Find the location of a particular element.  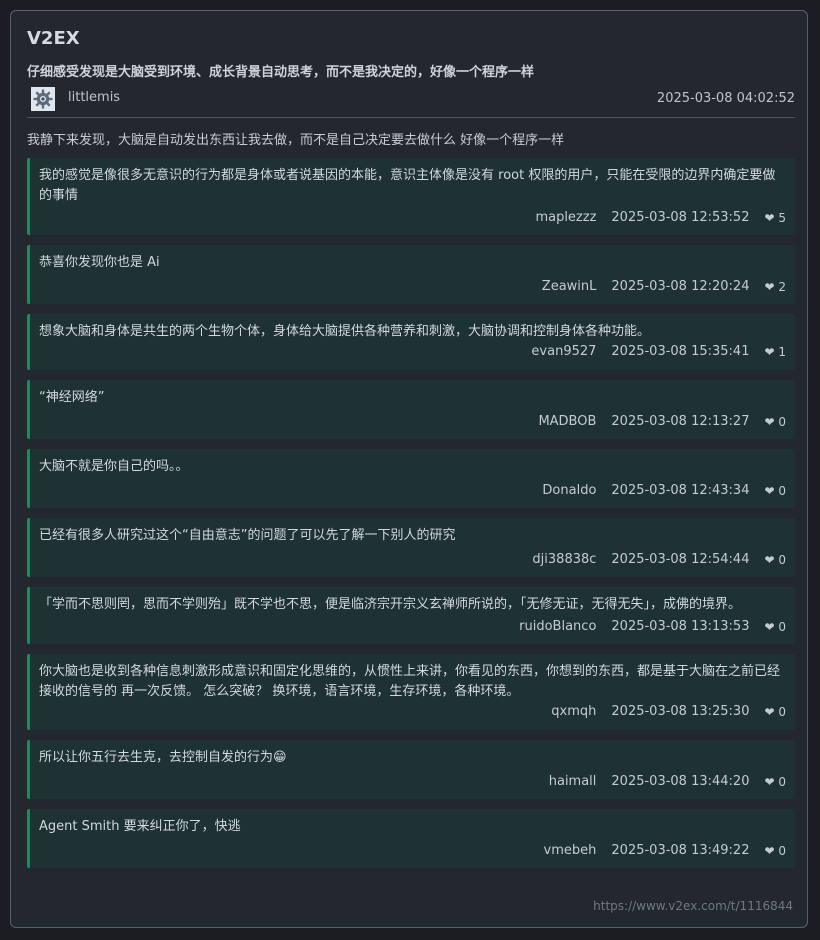

reply-likes: ❤ 2 is located at coordinates (775, 287).